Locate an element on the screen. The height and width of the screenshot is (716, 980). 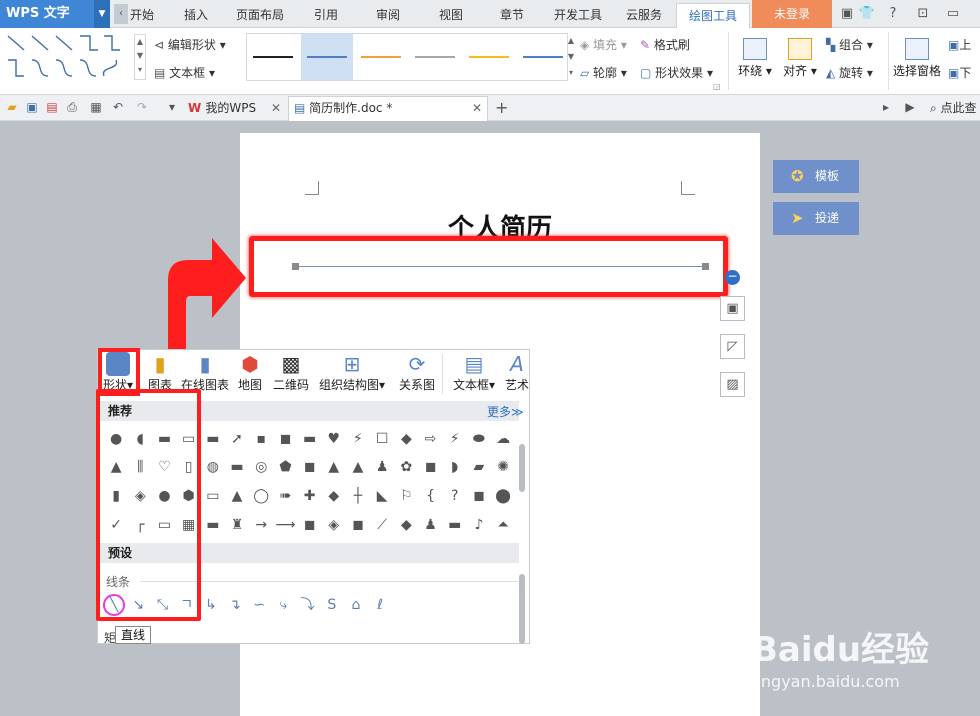
new-tab-icon: + is located at coordinates (501, 108).